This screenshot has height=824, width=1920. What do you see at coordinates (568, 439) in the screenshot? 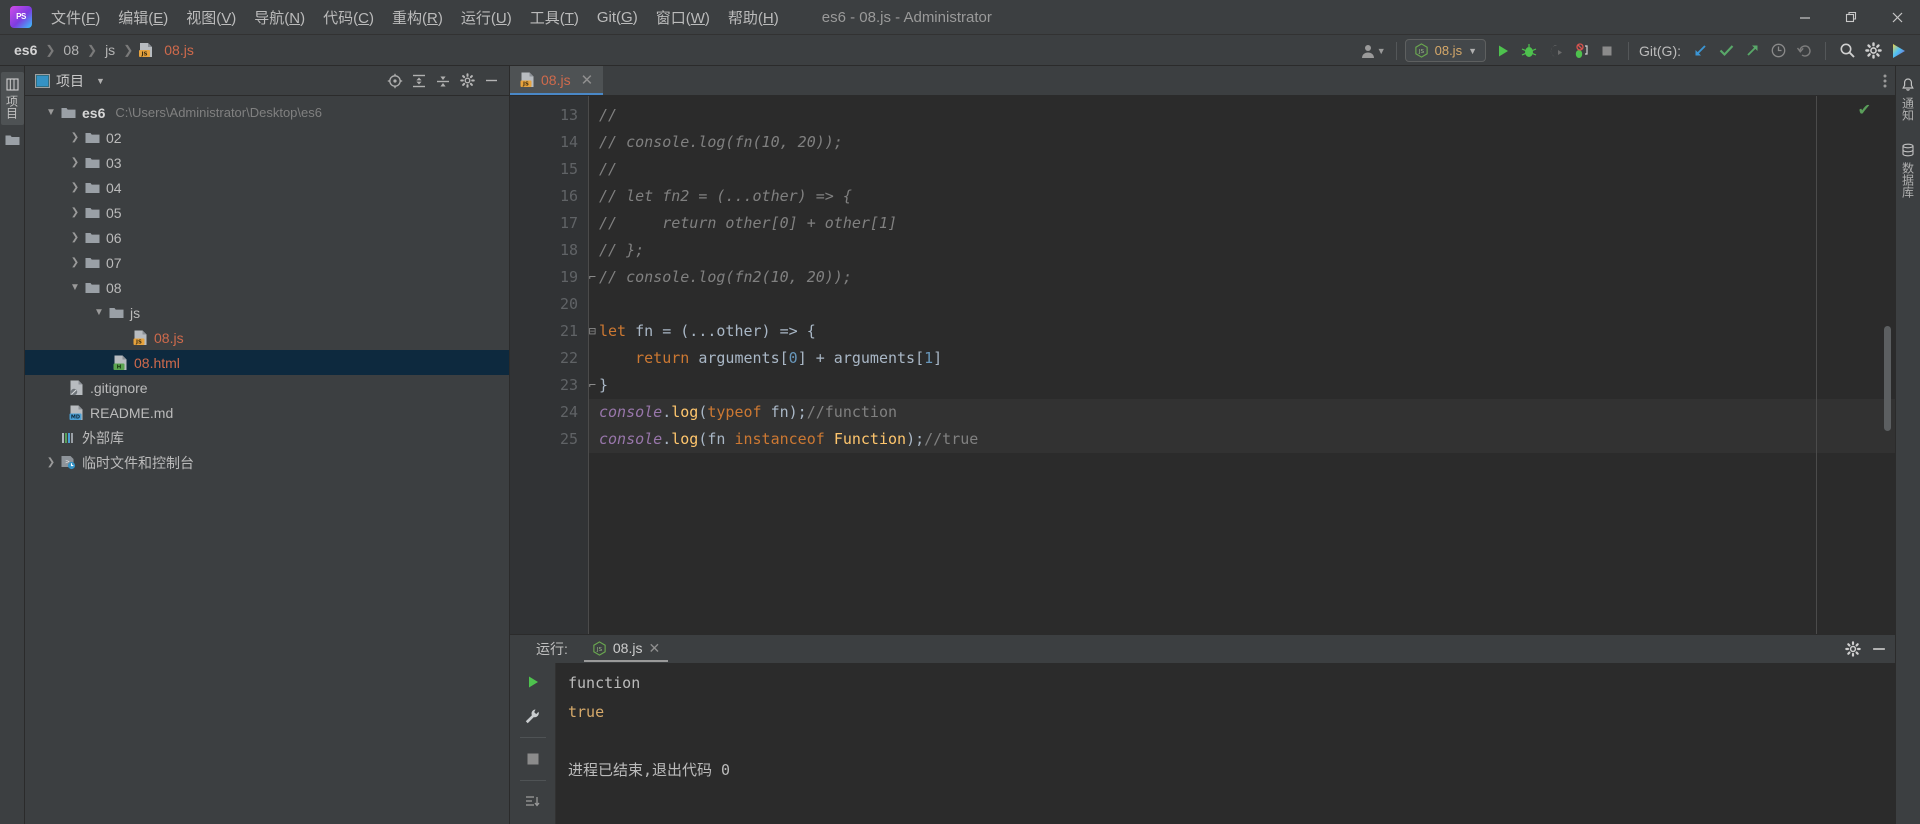
I see `line-number: 25` at bounding box center [568, 439].